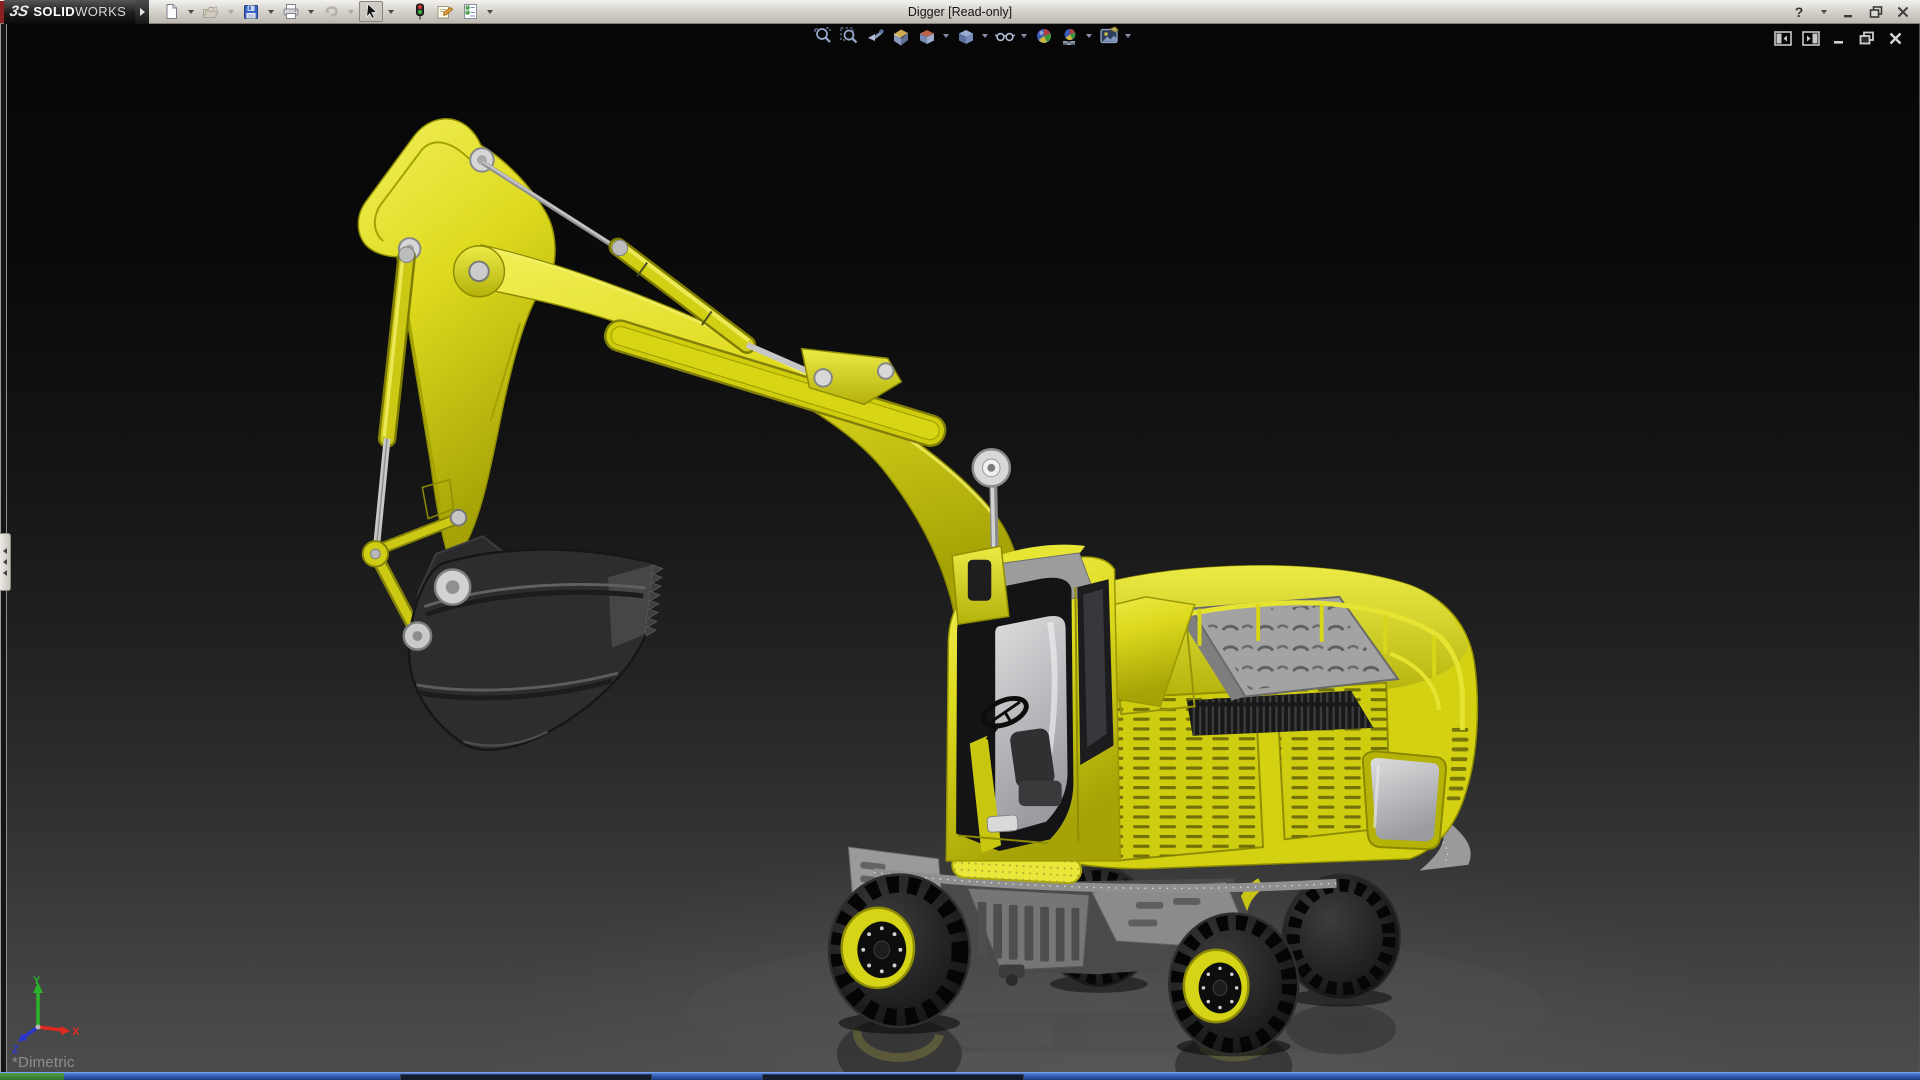 This screenshot has height=1080, width=1920. What do you see at coordinates (1783, 38) in the screenshot?
I see `pane-left-icon` at bounding box center [1783, 38].